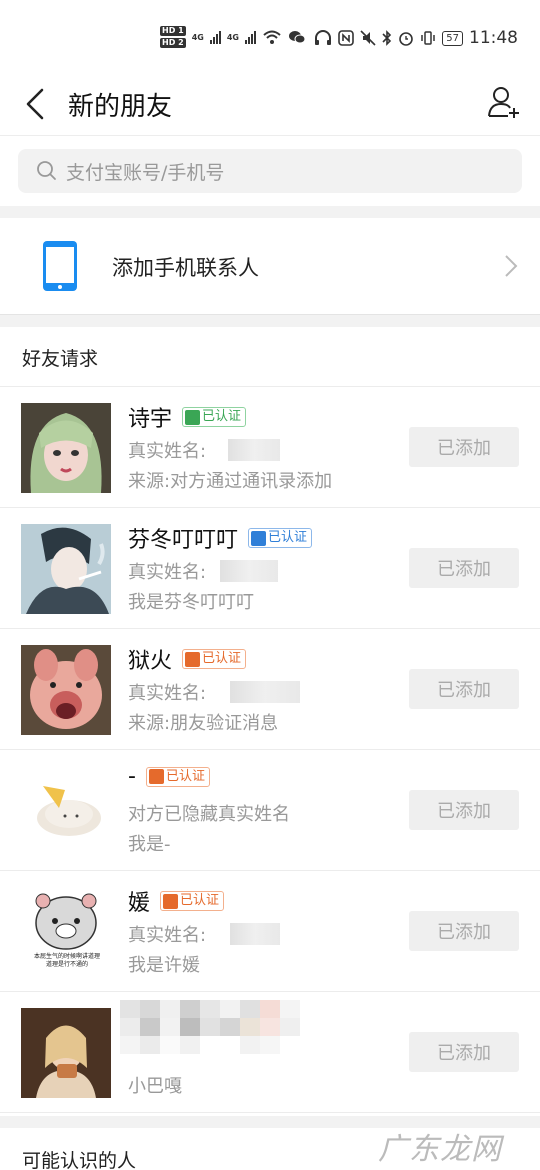  What do you see at coordinates (60, 359) in the screenshot?
I see `friend-requests-title: 好友请求` at bounding box center [60, 359].